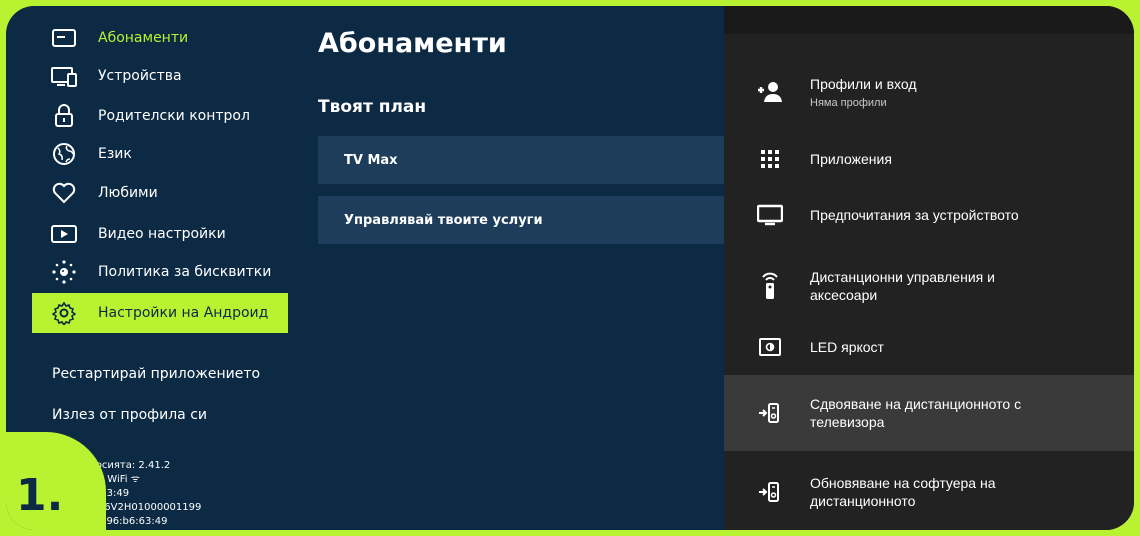 The image size is (1140, 536). What do you see at coordinates (770, 215) in the screenshot?
I see `tv-icon` at bounding box center [770, 215].